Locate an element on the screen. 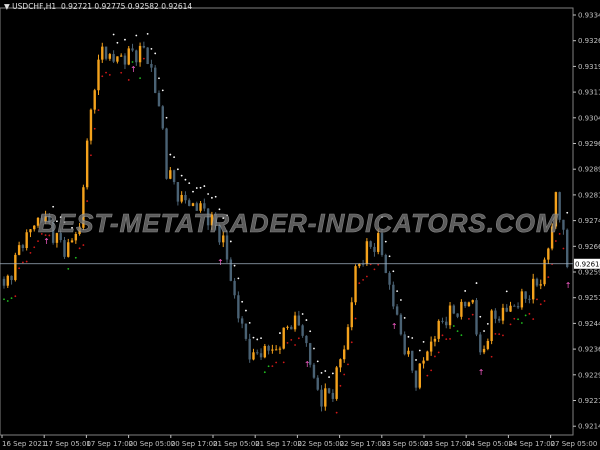 Image resolution: width=600 pixels, height=450 pixels. y-tick-label: 0.92965 is located at coordinates (589, 144).